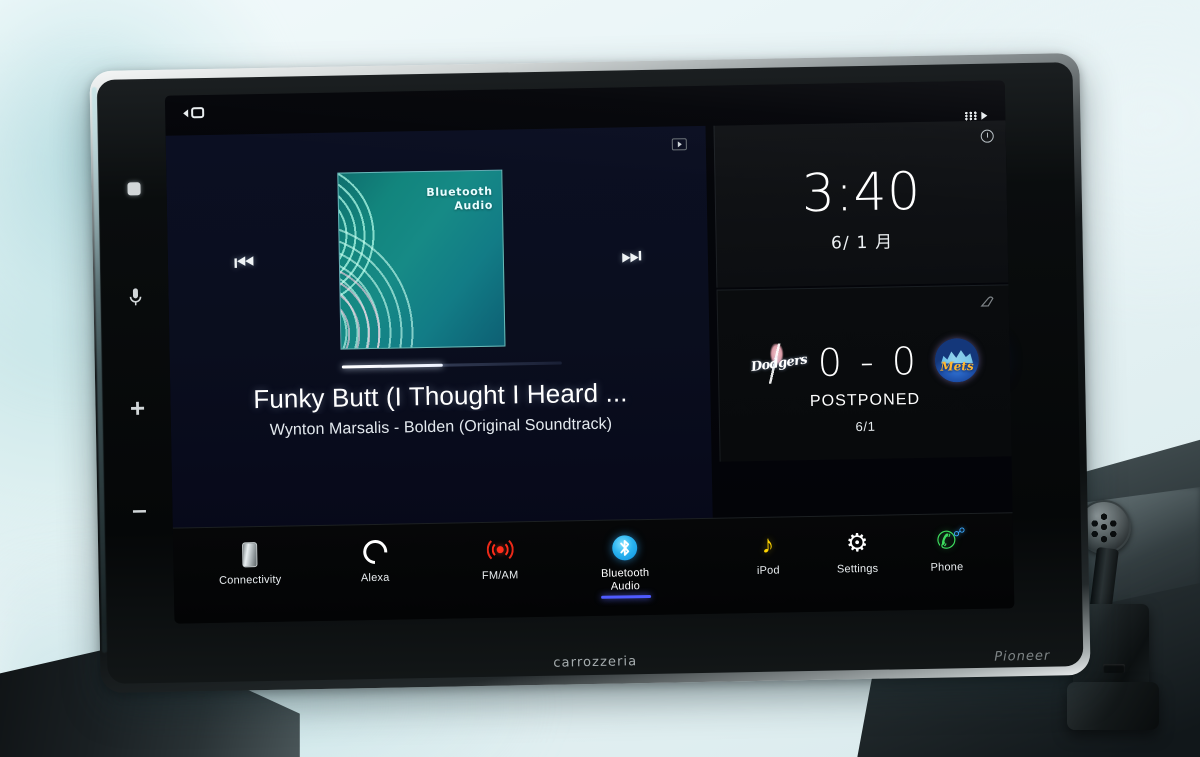 Image resolution: width=1200 pixels, height=757 pixels. Describe the element at coordinates (198, 113) in the screenshot. I see `back-box-icon` at that location.